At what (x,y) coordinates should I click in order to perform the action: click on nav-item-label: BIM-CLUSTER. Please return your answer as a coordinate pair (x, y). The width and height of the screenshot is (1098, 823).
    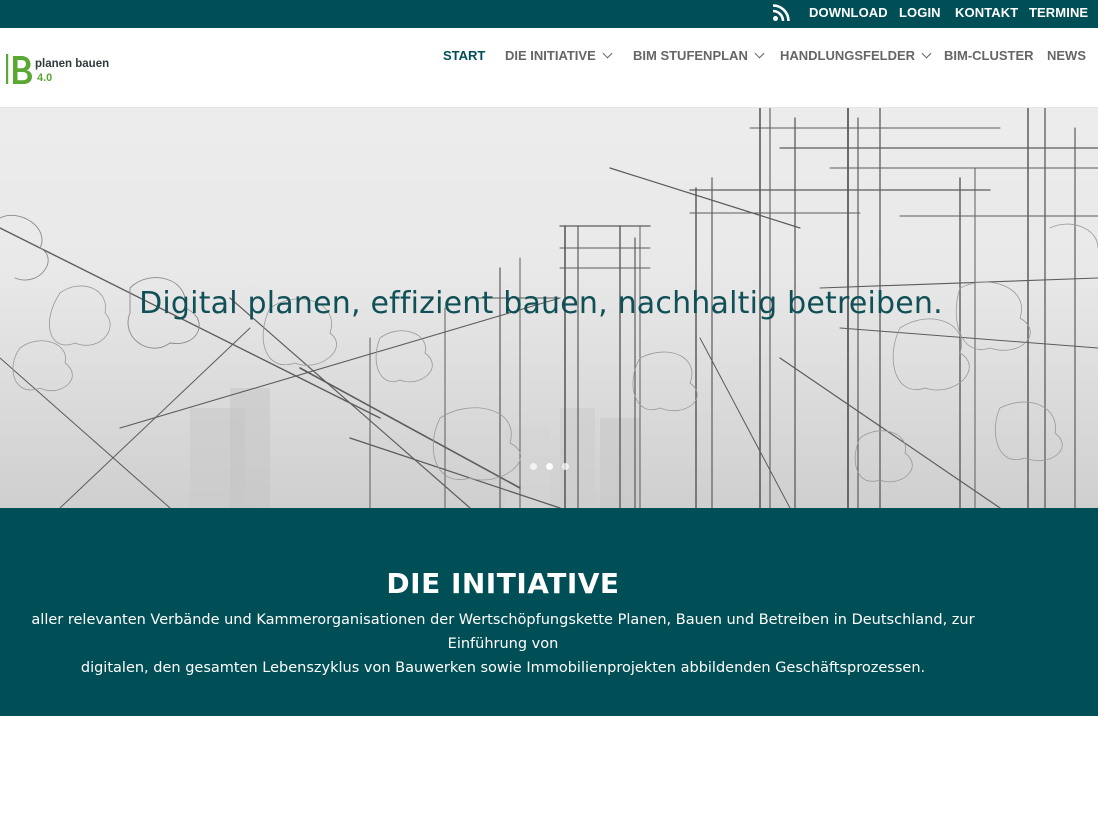
    Looking at the image, I should click on (989, 55).